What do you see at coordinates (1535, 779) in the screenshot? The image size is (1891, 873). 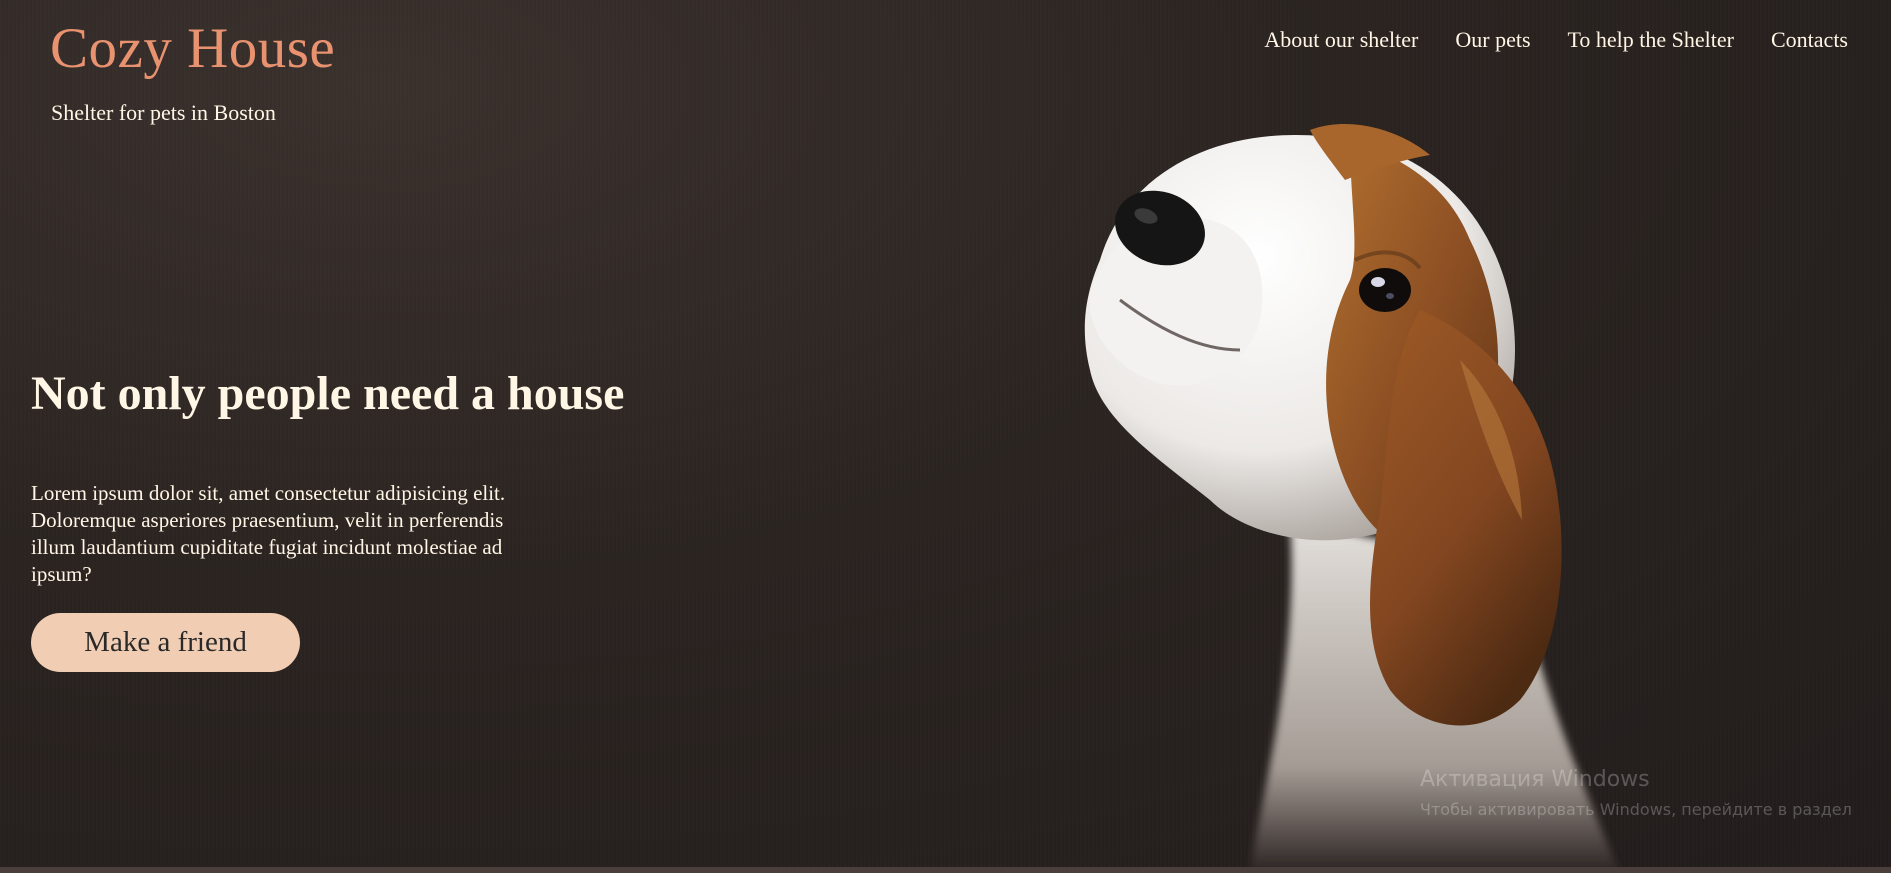 I see `watermark-title: Активация Windows` at bounding box center [1535, 779].